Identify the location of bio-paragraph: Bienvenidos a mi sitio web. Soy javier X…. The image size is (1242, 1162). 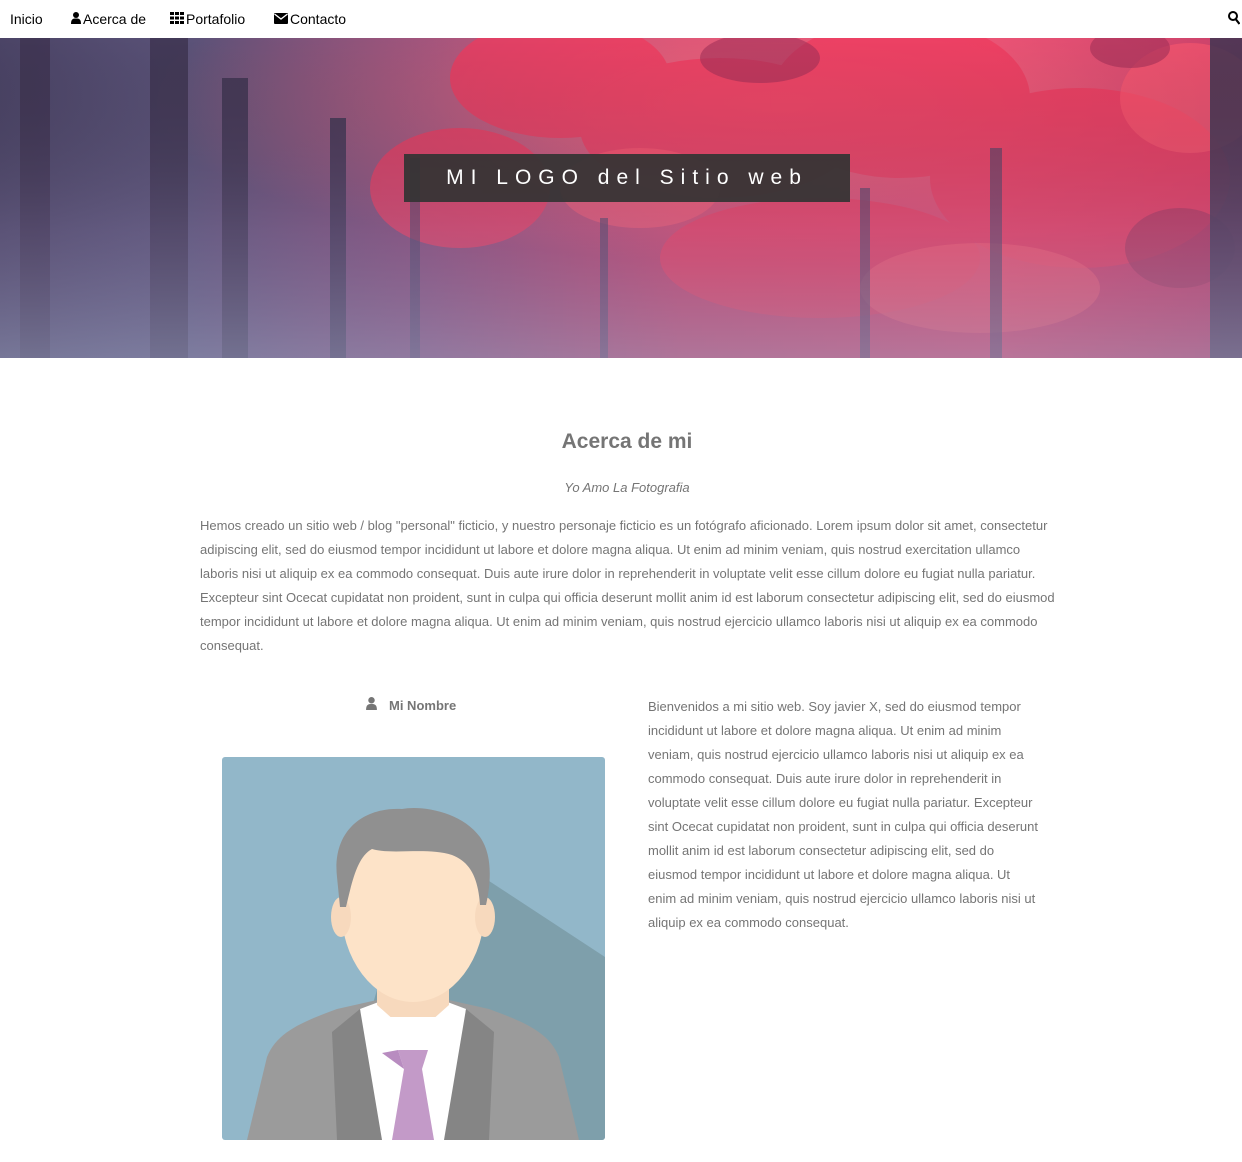
(843, 814).